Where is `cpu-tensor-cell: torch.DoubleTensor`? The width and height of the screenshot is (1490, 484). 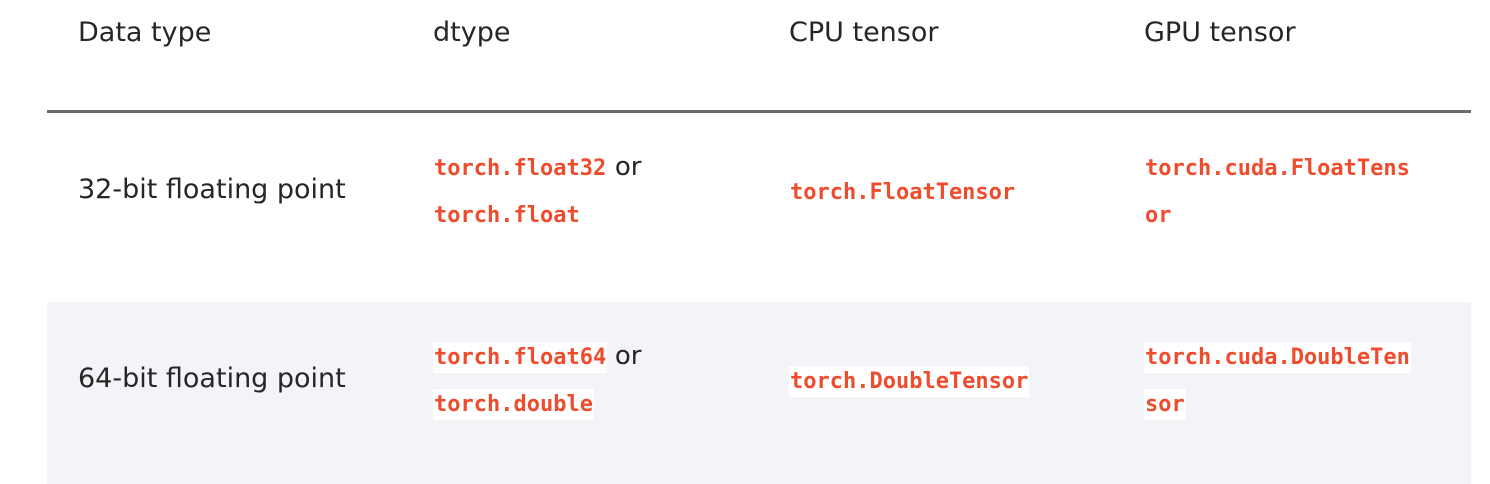
cpu-tensor-cell: torch.DoubleTensor is located at coordinates (909, 380).